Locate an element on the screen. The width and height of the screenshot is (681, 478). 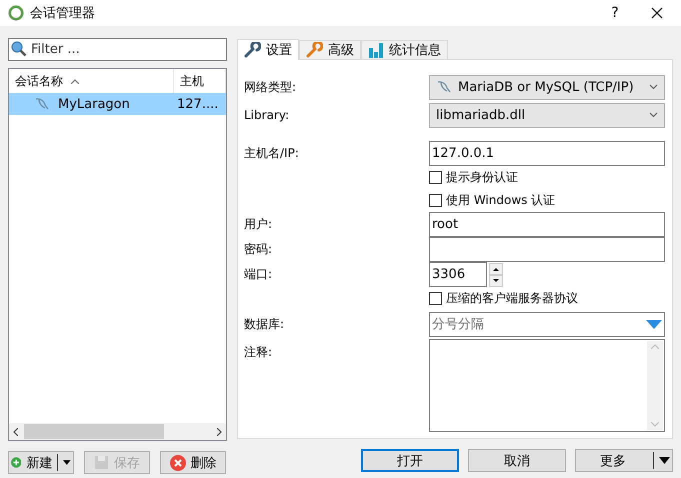
triangle-down-icon is located at coordinates (654, 324).